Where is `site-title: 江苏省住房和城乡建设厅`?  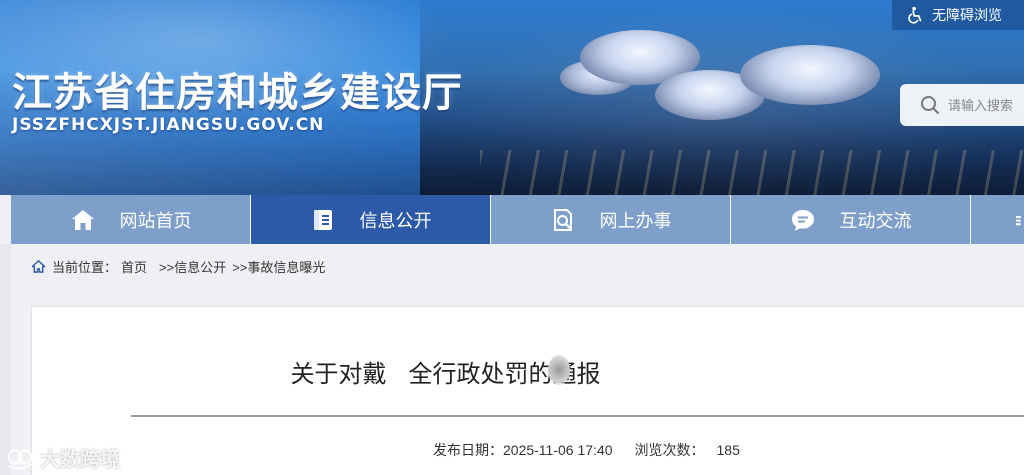
site-title: 江苏省住房和城乡建设厅 is located at coordinates (237, 89).